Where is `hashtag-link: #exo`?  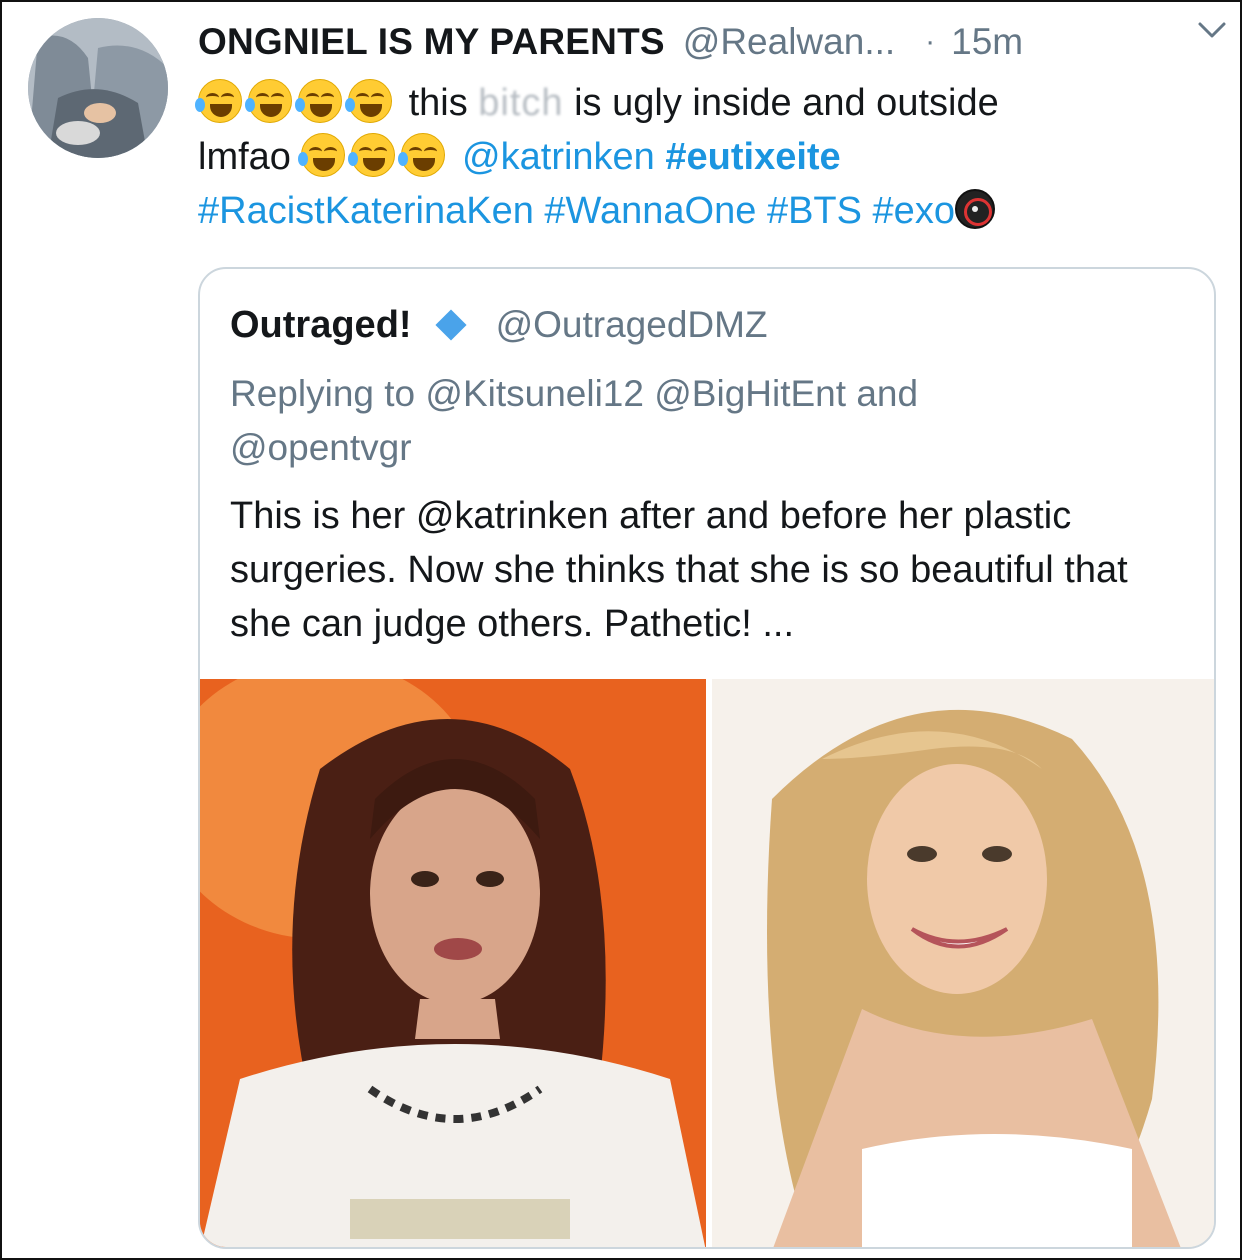 hashtag-link: #exo is located at coordinates (914, 211).